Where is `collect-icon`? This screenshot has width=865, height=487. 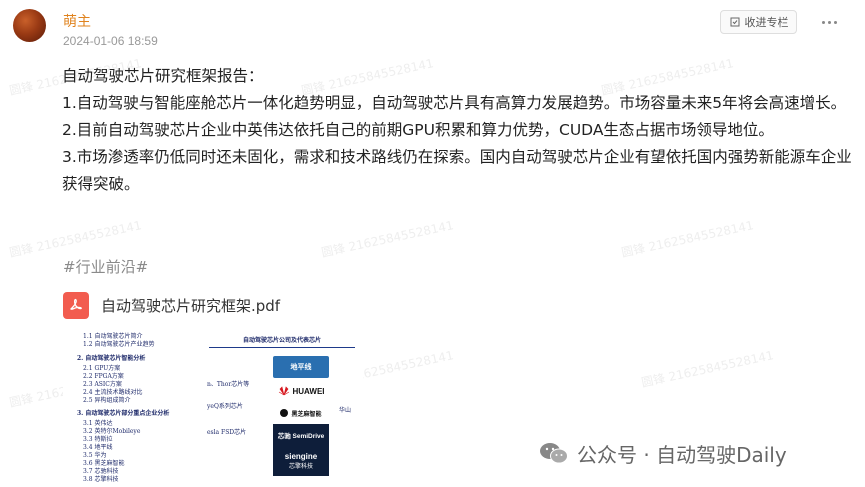
collect-icon is located at coordinates (734, 22).